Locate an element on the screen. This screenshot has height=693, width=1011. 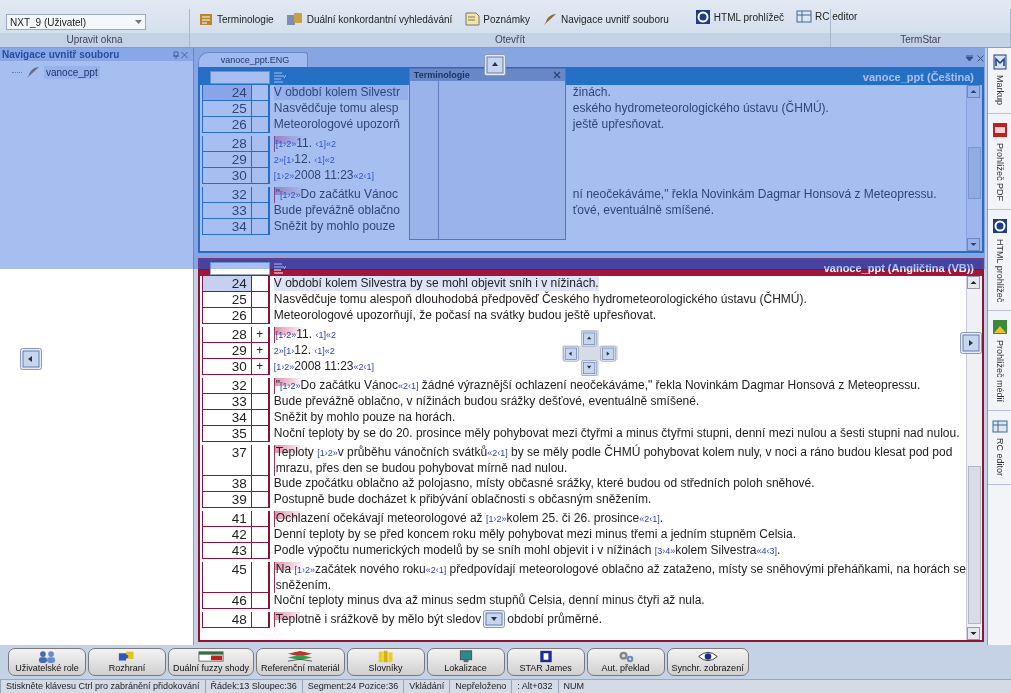
segment-number: 48 is located at coordinates (226, 620).